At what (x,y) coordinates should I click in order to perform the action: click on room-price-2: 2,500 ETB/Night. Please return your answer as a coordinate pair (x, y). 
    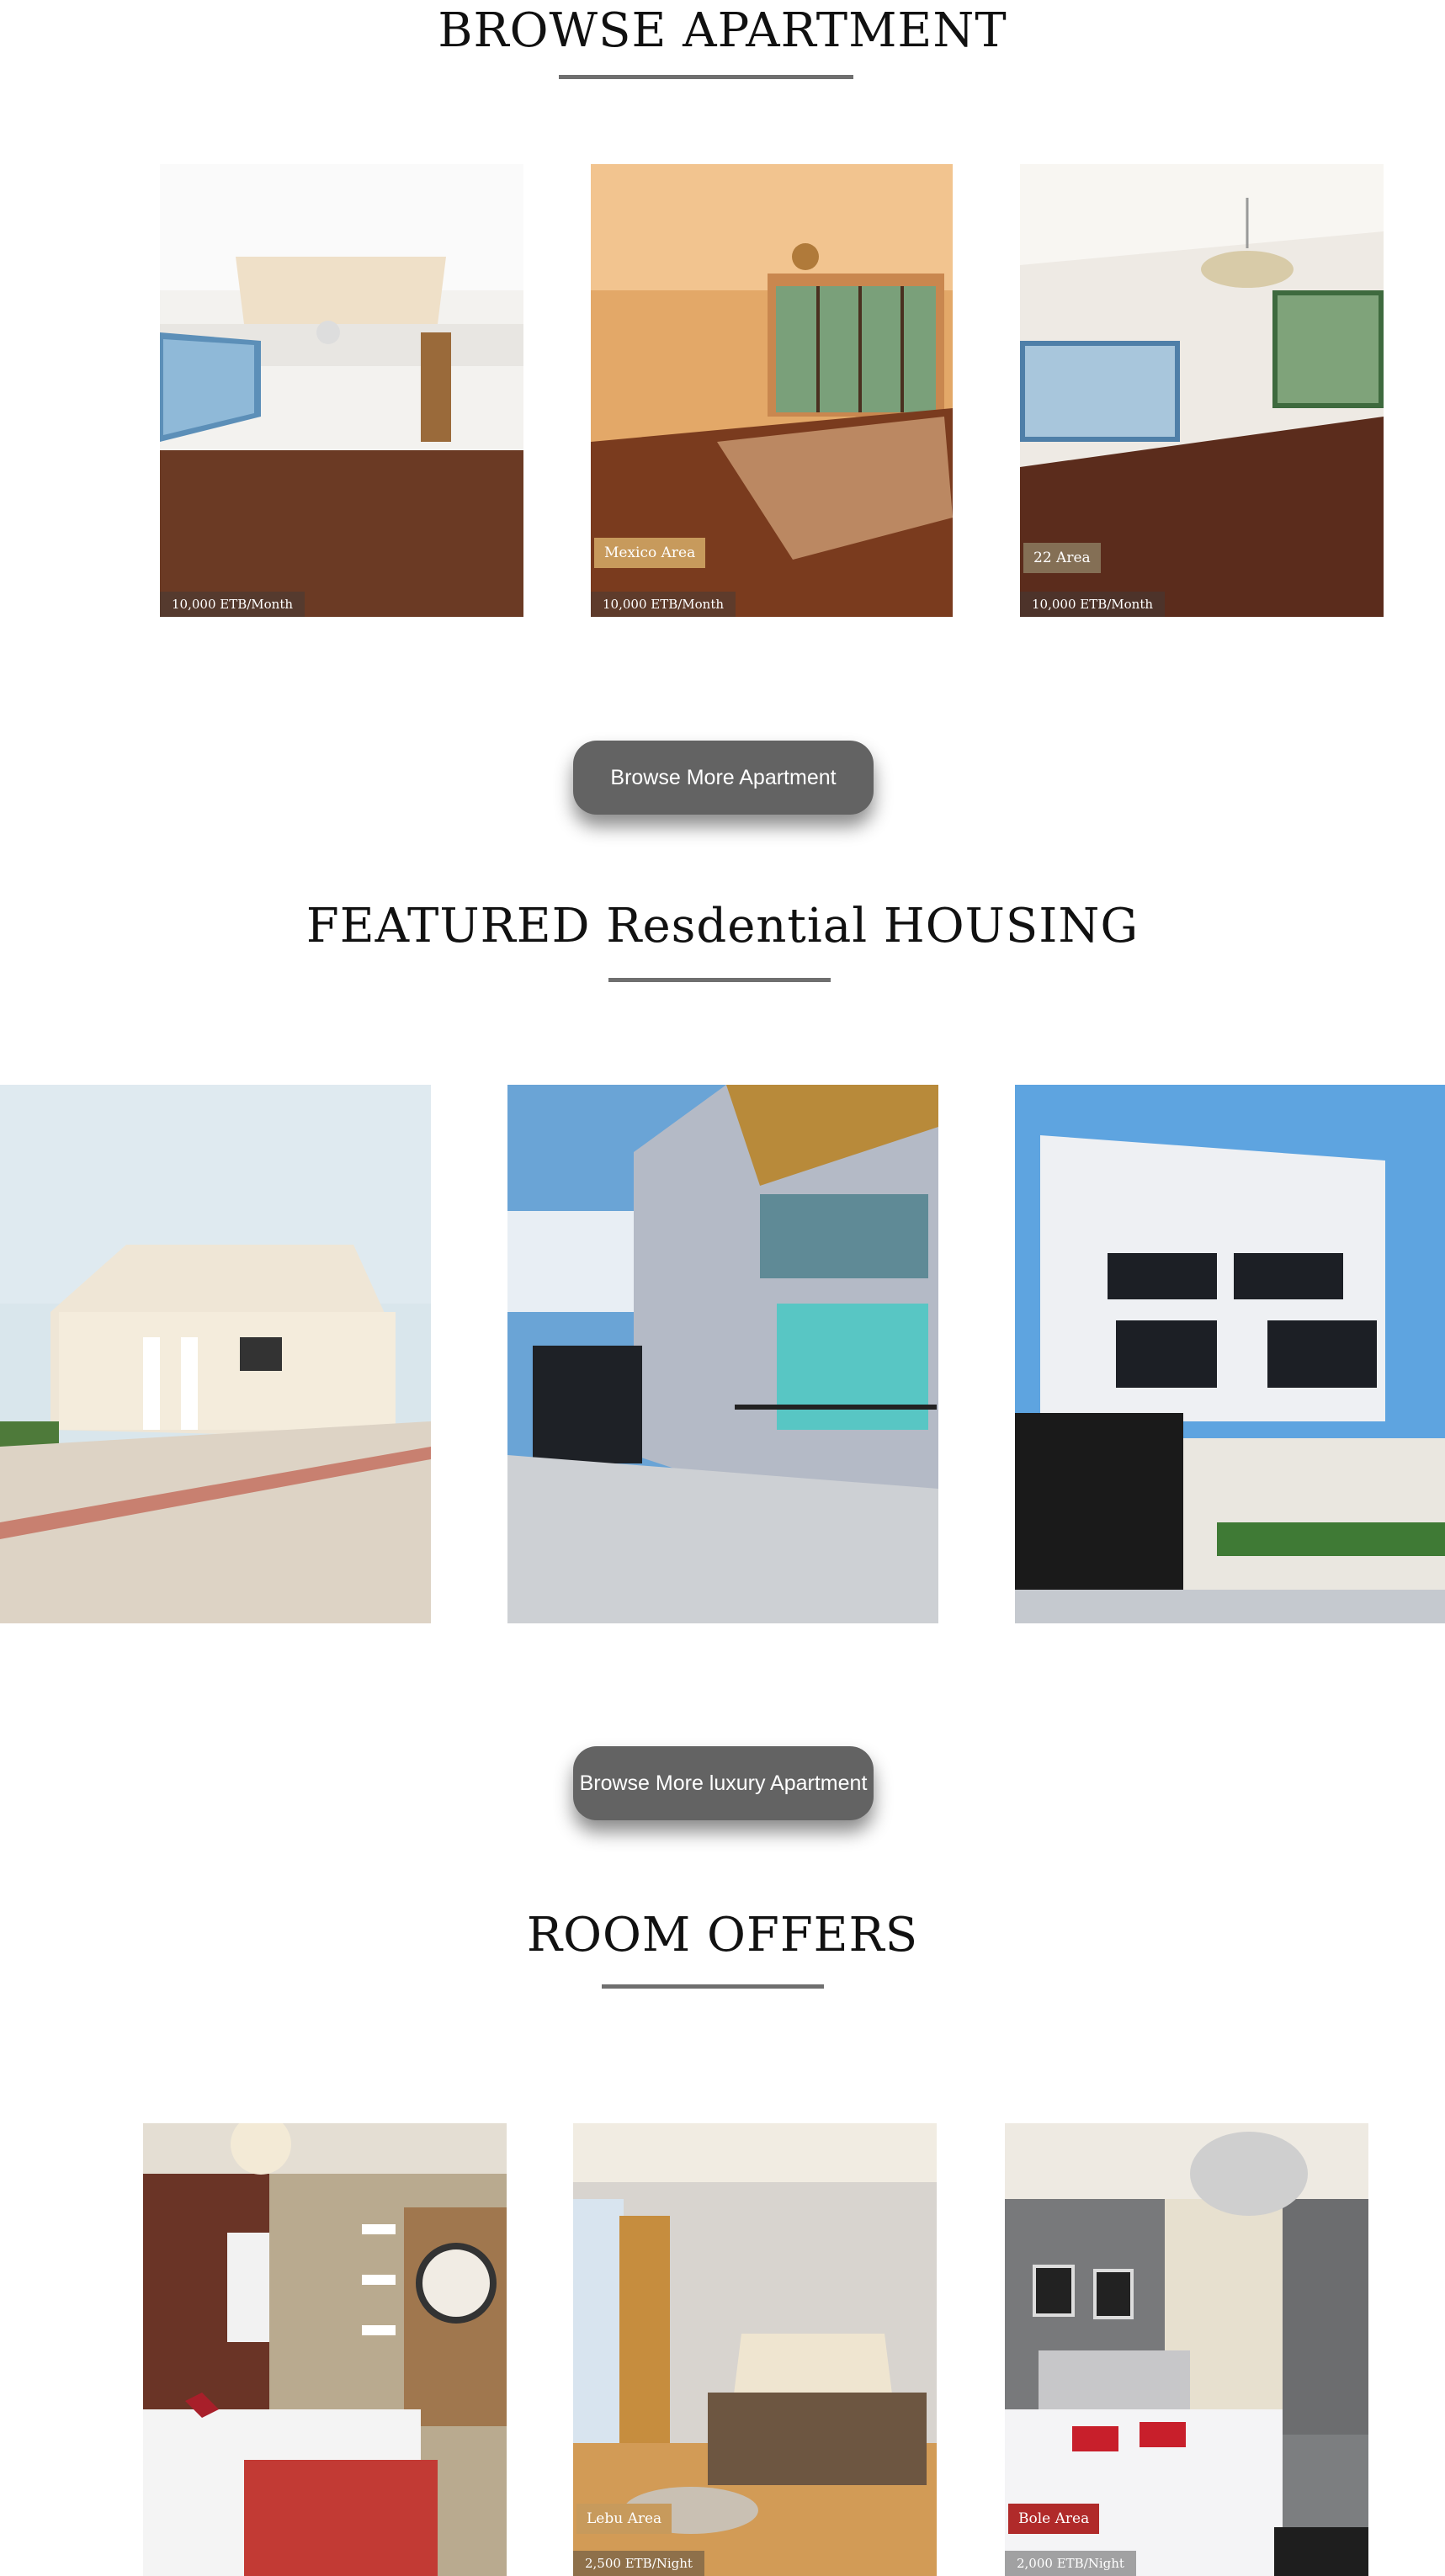
    Looking at the image, I should click on (638, 2563).